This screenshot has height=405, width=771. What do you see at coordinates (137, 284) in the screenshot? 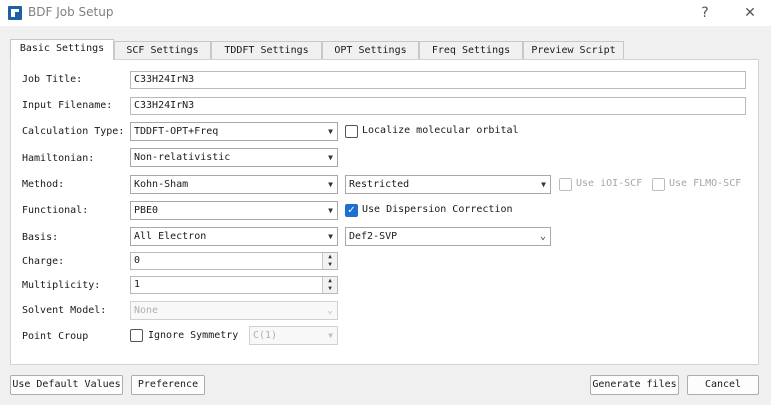
I see `multiplicity-value: 1` at bounding box center [137, 284].